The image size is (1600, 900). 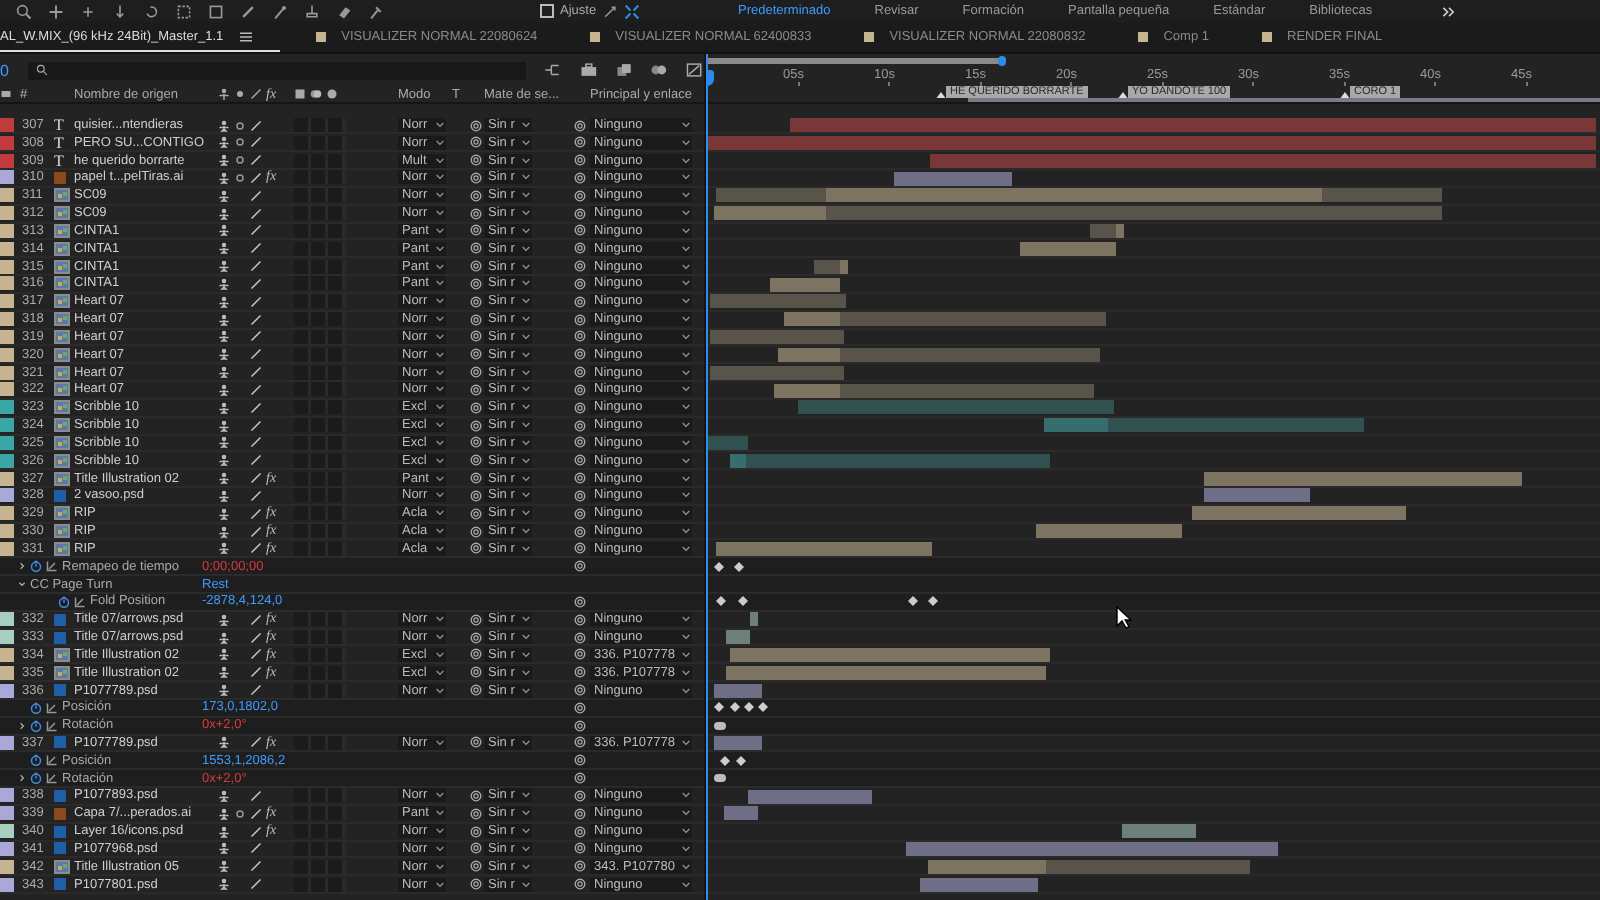 What do you see at coordinates (280, 11) in the screenshot?
I see `brush-icon` at bounding box center [280, 11].